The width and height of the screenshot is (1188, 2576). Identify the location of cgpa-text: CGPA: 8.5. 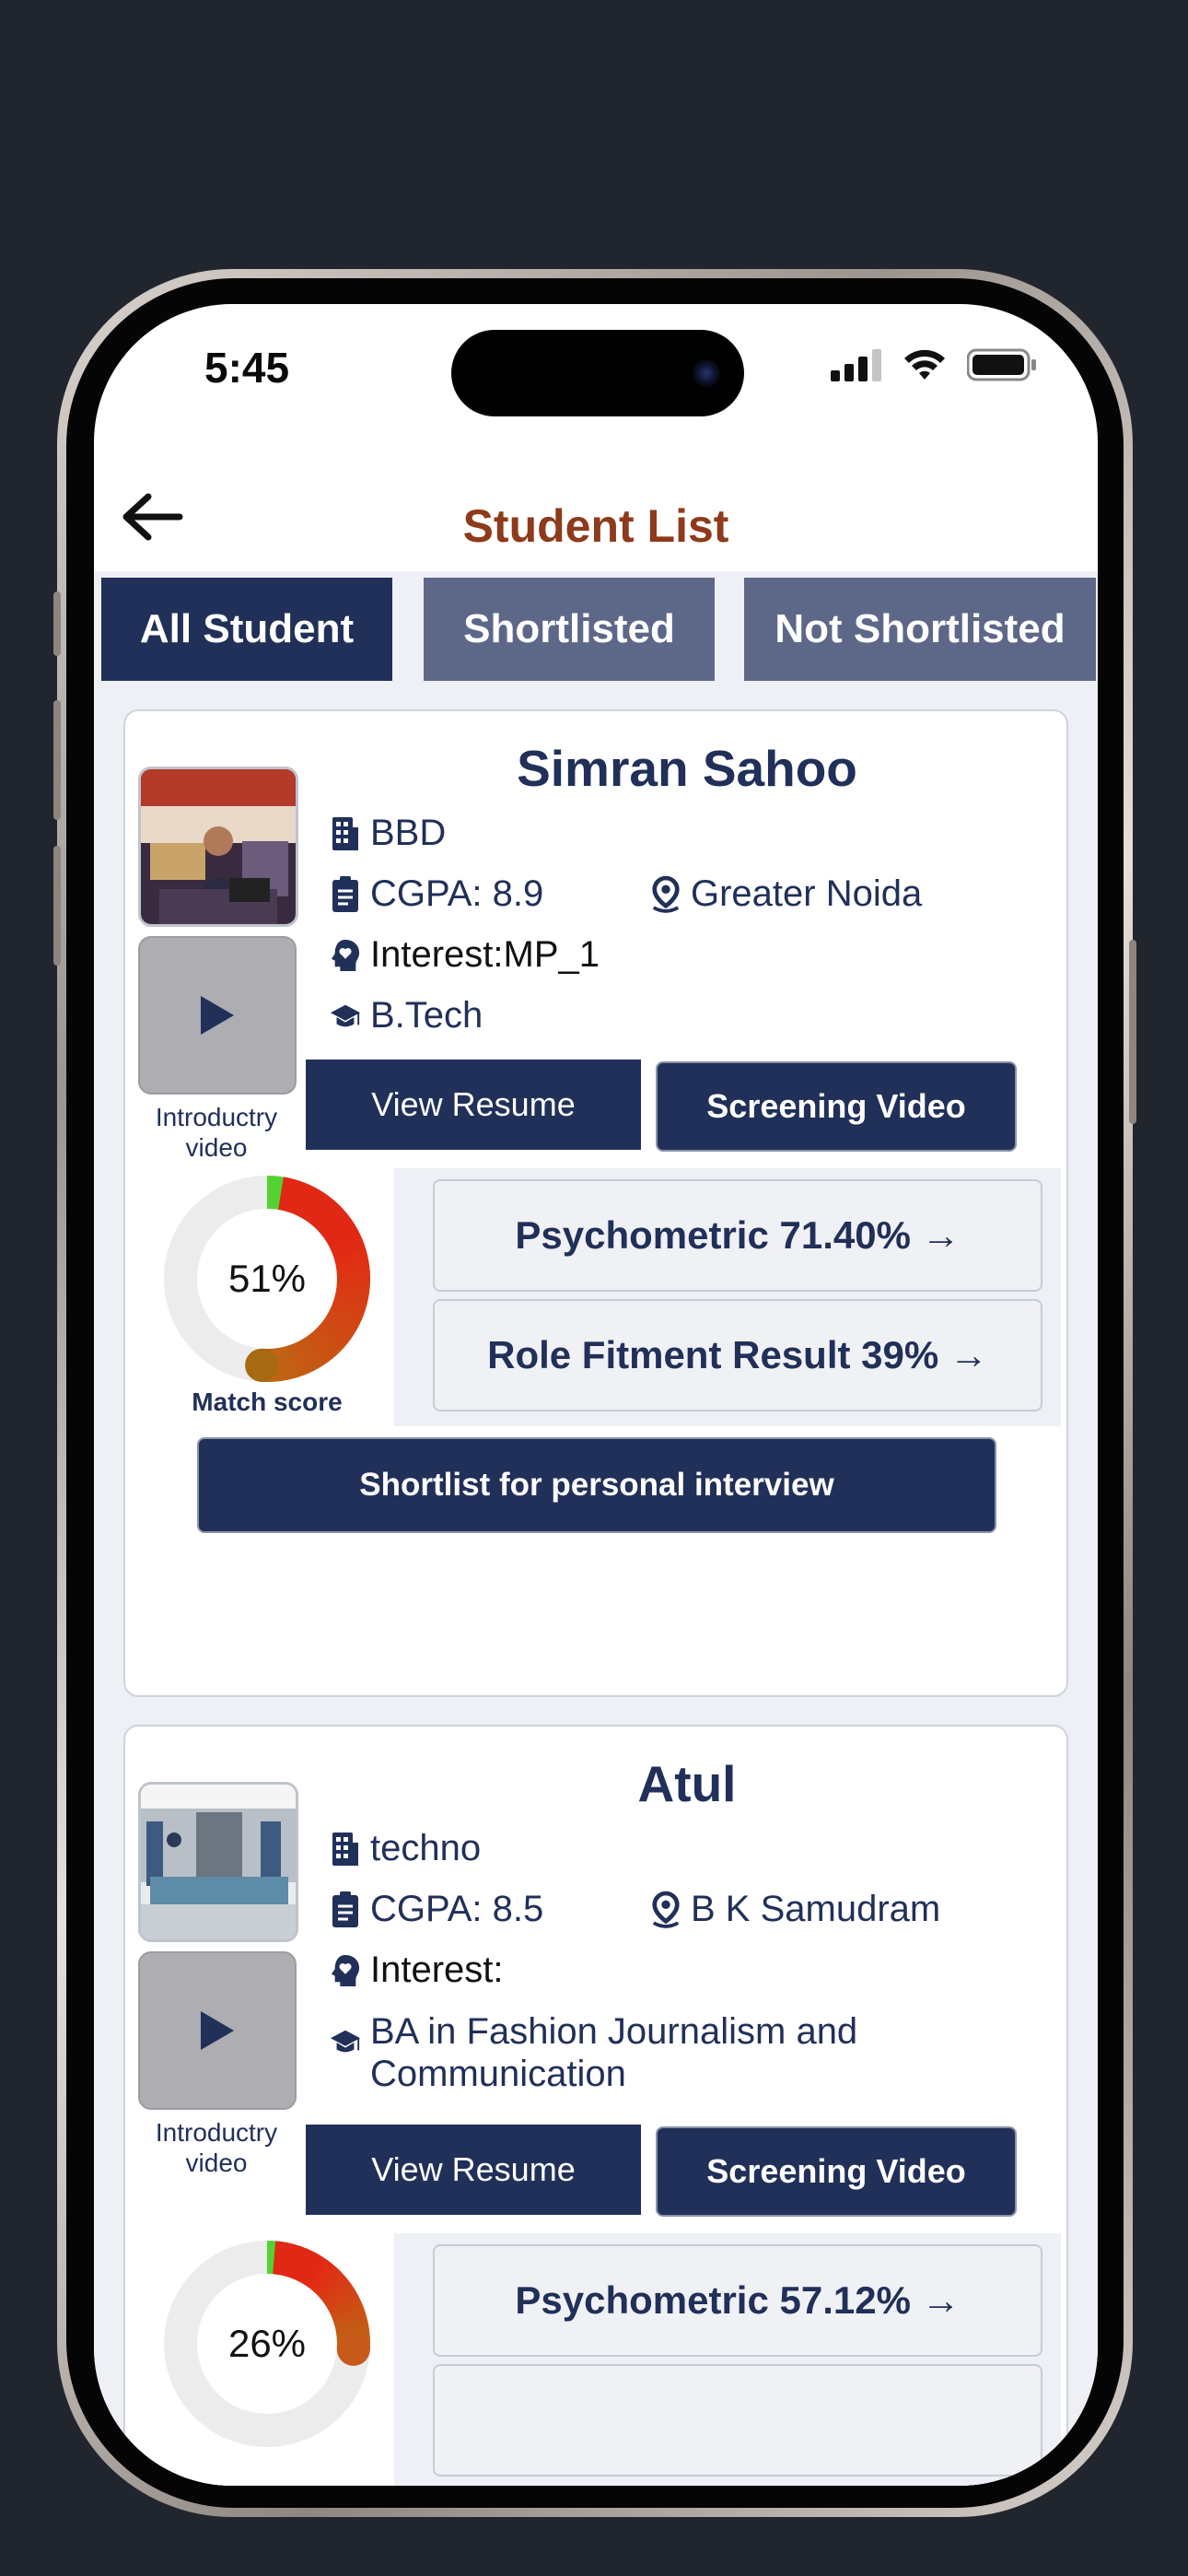
(457, 1909).